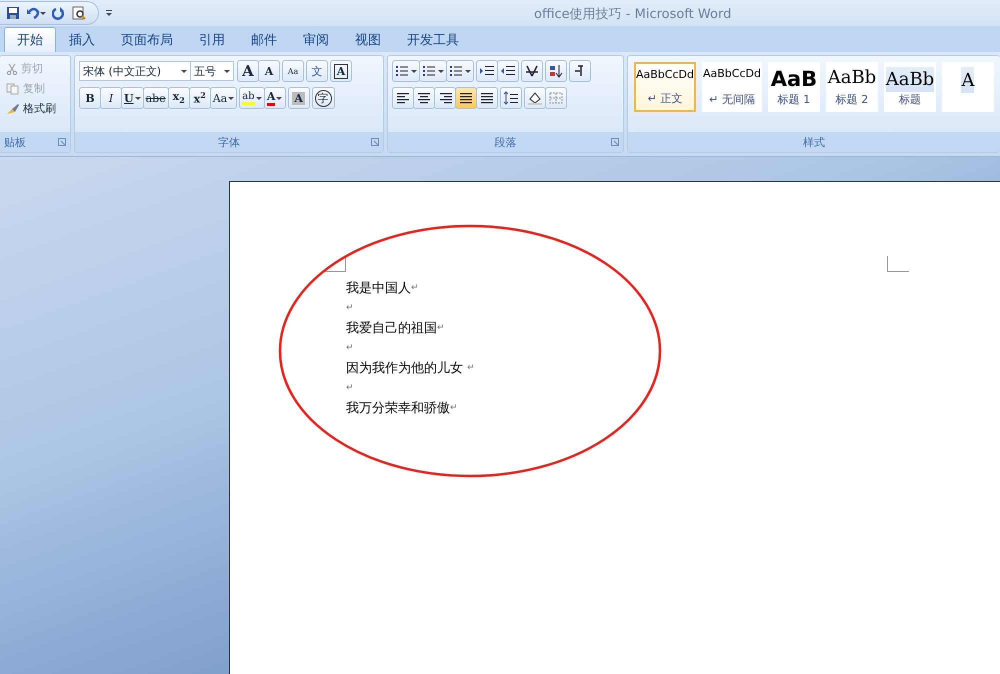  I want to click on color-button: A, so click(275, 98).